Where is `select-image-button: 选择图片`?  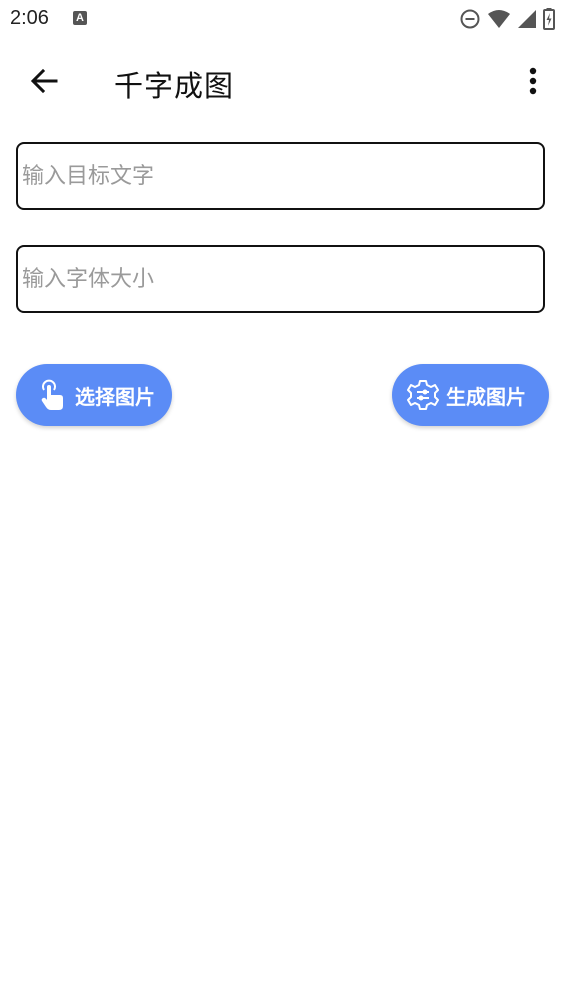 select-image-button: 选择图片 is located at coordinates (94, 395).